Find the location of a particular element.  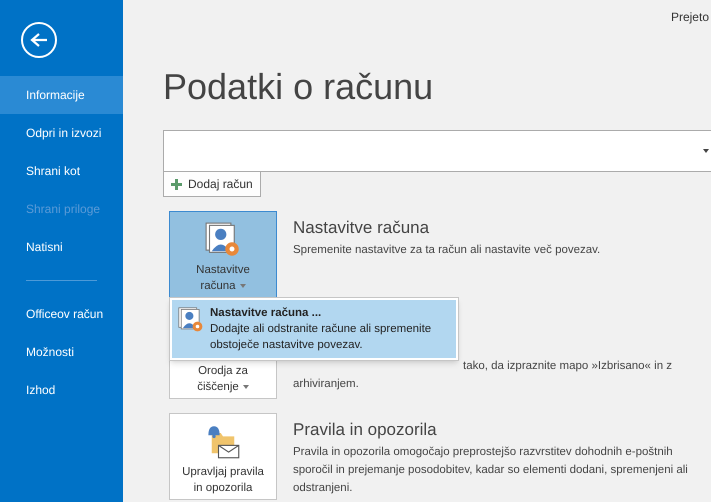

page-title: Podatki o računu is located at coordinates (298, 87).